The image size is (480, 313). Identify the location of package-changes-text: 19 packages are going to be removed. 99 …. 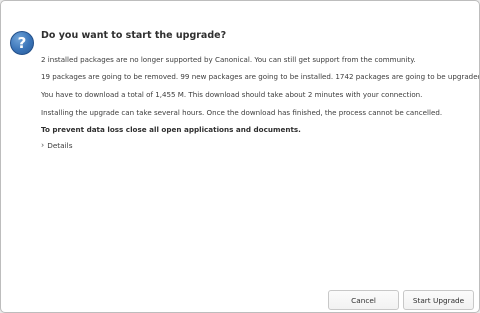
(260, 76).